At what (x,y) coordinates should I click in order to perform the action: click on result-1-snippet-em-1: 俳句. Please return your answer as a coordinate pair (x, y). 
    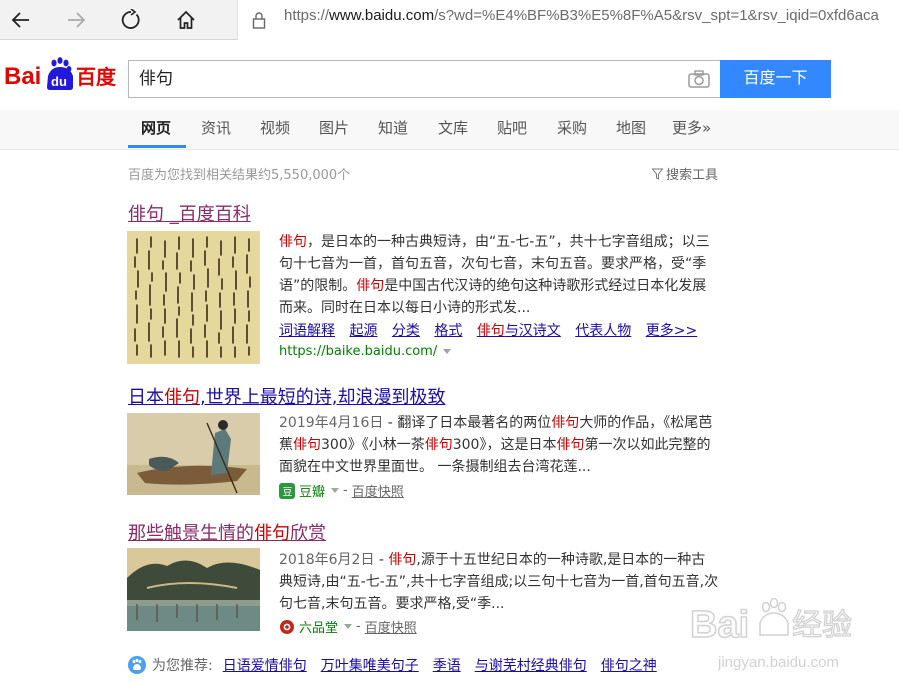
    Looking at the image, I should click on (293, 242).